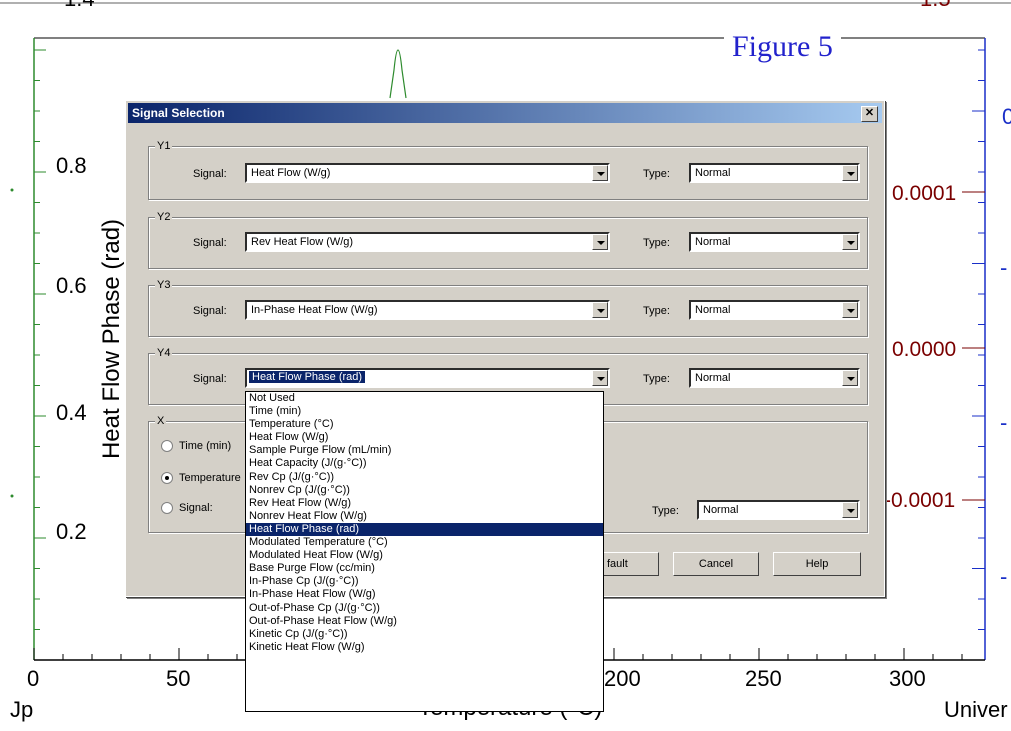  What do you see at coordinates (774, 242) in the screenshot?
I see `y2-type-select: Normal` at bounding box center [774, 242].